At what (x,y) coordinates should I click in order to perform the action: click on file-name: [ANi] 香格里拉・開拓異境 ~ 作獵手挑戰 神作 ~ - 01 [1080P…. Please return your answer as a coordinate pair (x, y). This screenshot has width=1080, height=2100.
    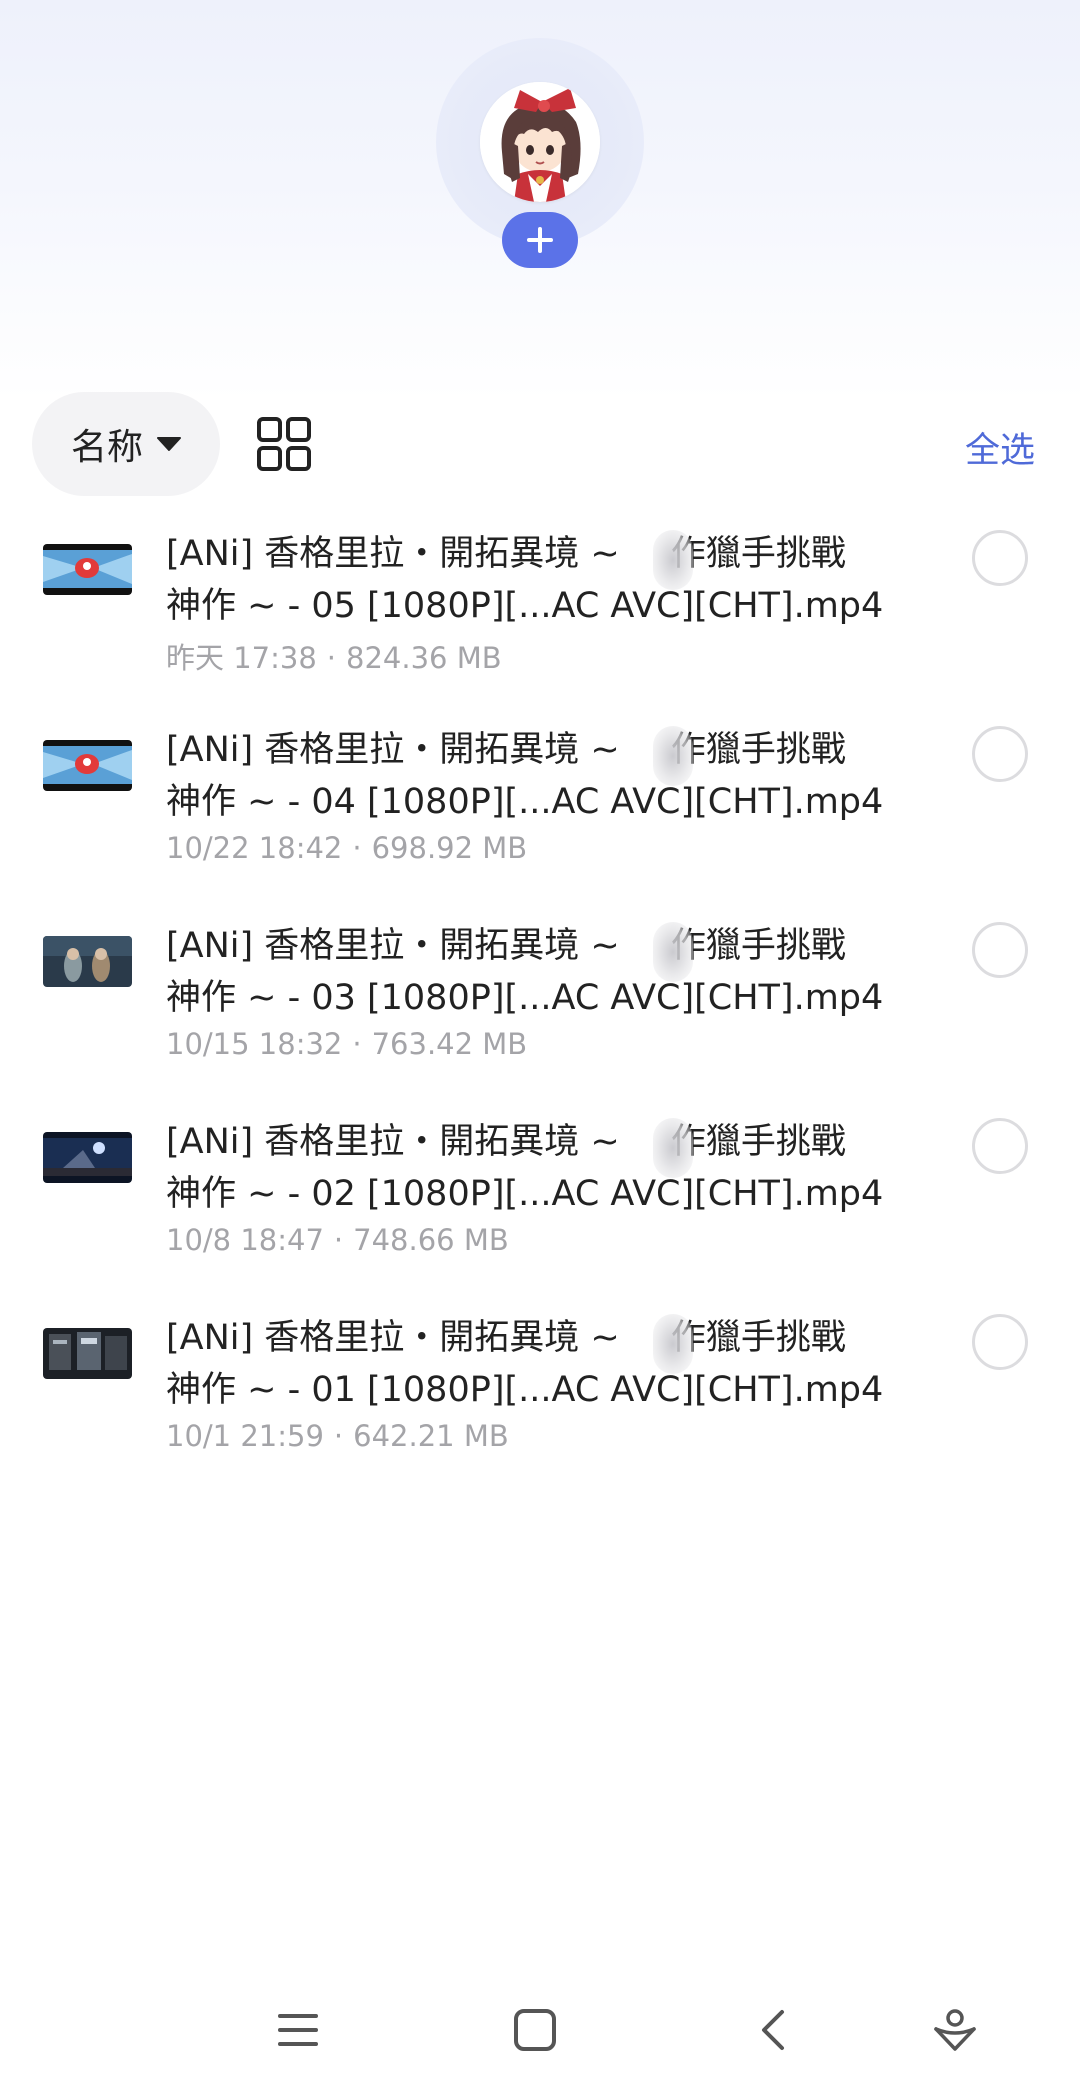
    Looking at the image, I should click on (525, 1364).